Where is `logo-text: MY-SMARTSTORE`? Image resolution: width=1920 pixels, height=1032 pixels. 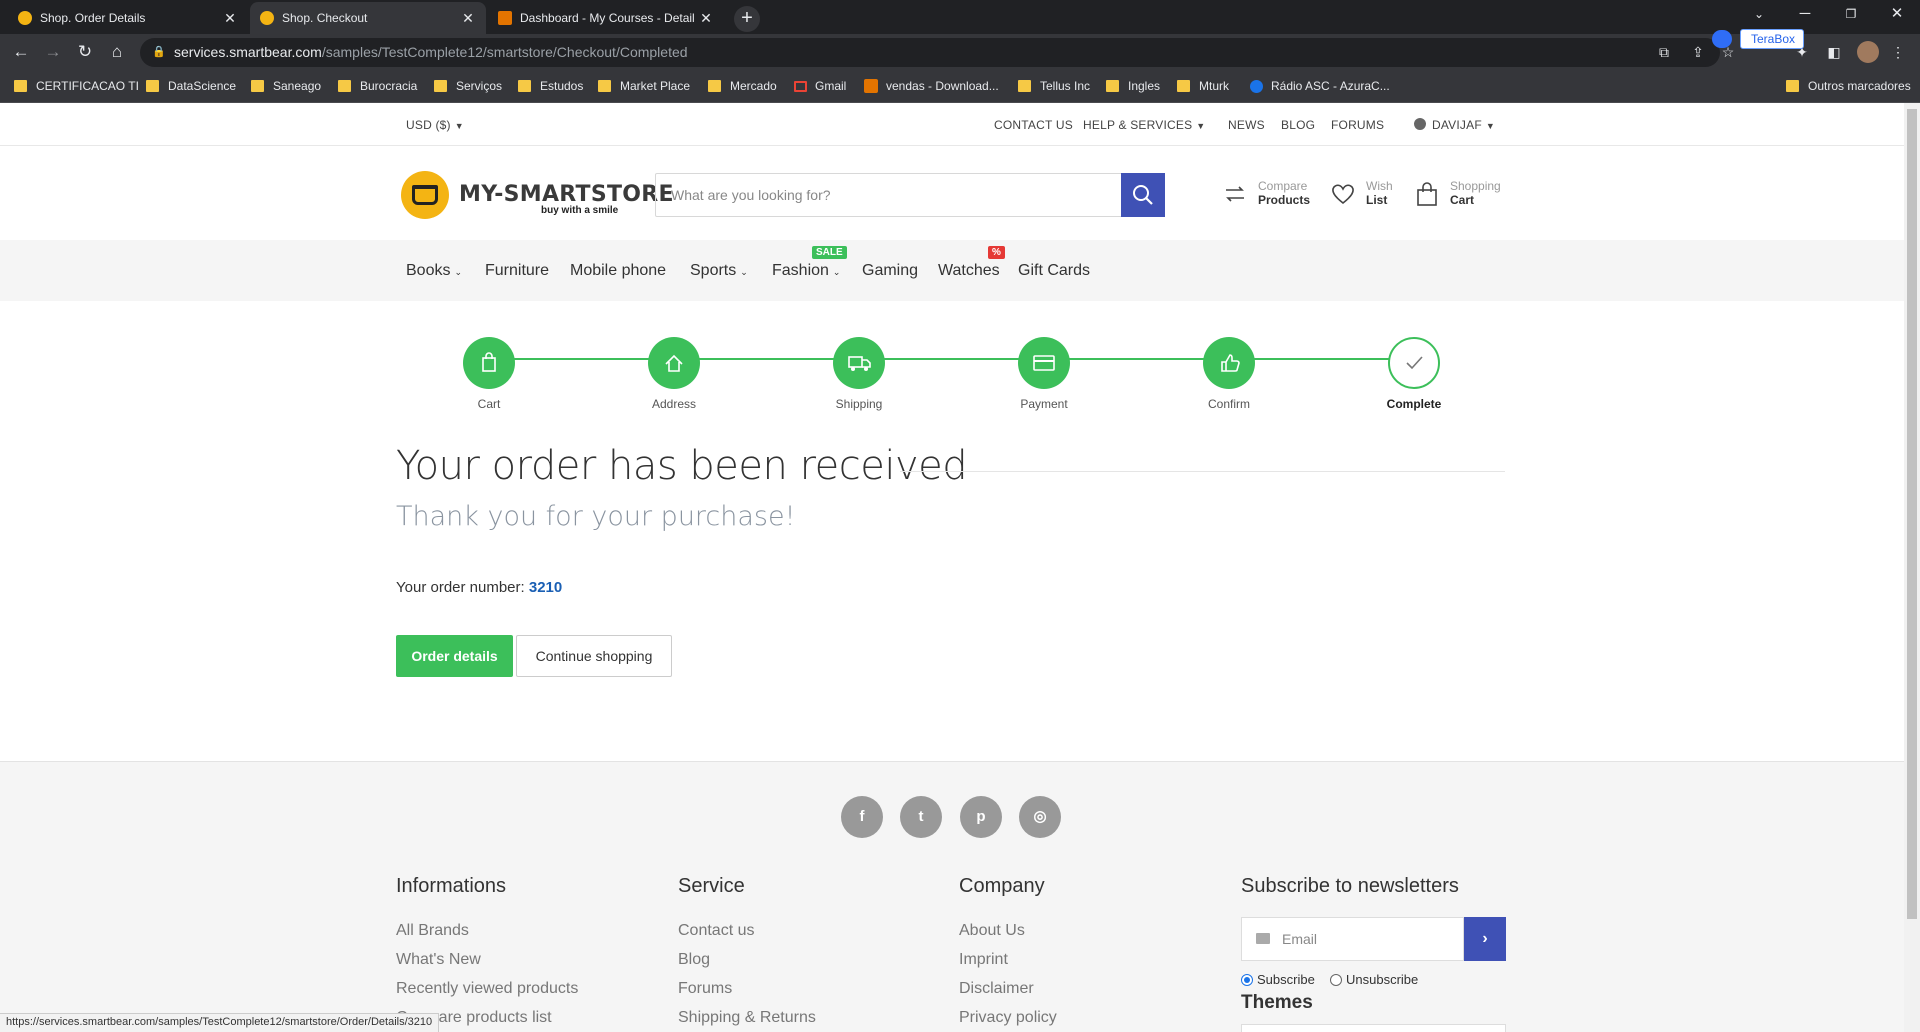 logo-text: MY-SMARTSTORE is located at coordinates (566, 194).